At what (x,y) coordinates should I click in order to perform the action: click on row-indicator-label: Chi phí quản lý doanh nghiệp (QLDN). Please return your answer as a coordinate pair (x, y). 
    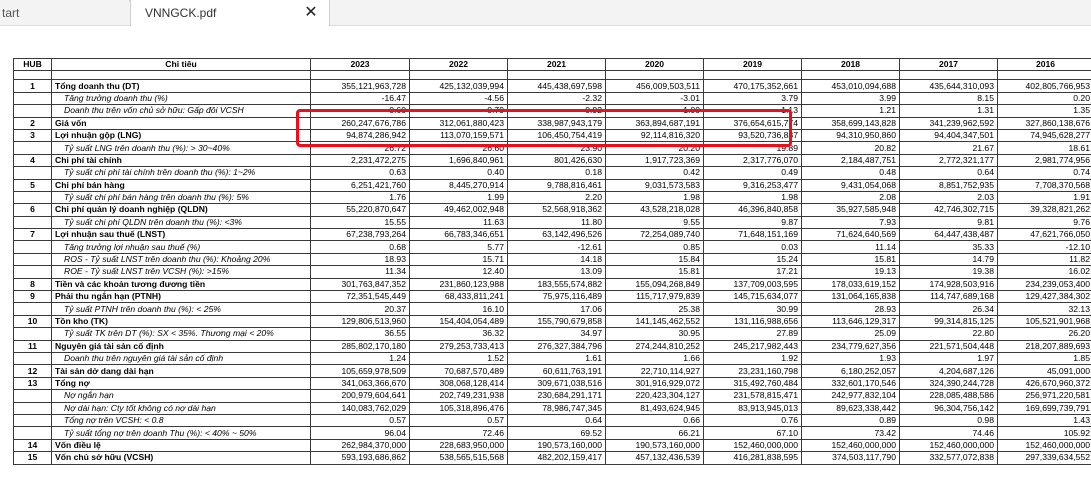
    Looking at the image, I should click on (181, 210).